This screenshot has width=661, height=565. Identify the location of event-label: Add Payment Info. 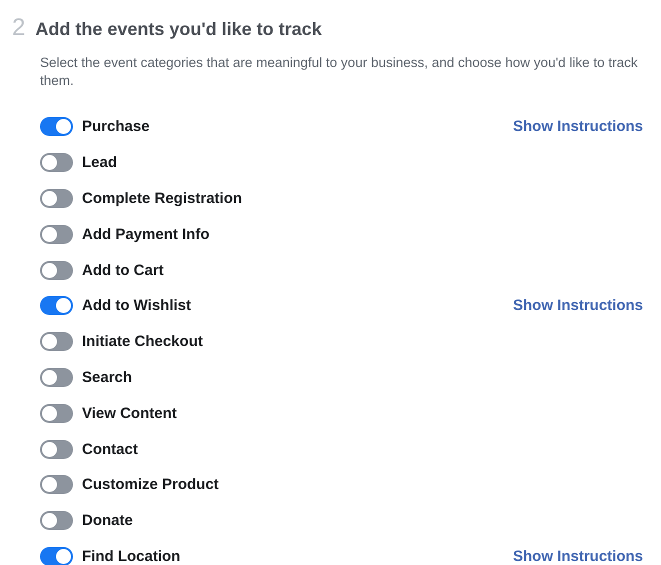
(146, 234).